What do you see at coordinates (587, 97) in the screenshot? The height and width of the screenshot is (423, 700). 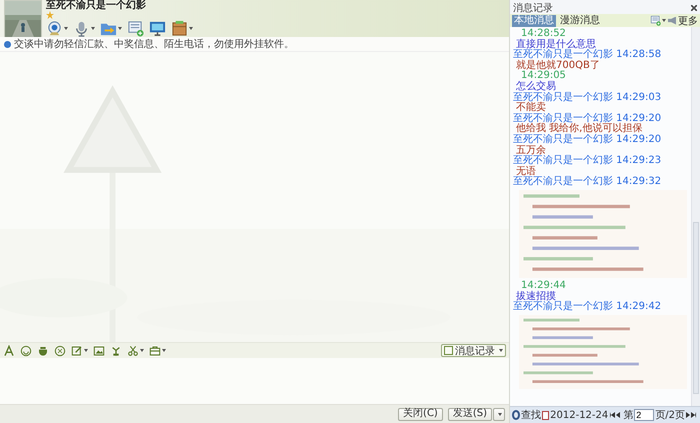 I see `message-header: 至死不渝只是一个幻影 14:29:03` at bounding box center [587, 97].